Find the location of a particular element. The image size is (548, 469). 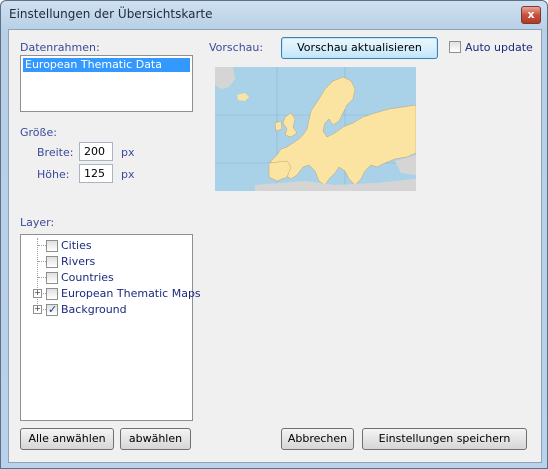

layer-item-label: Rivers is located at coordinates (78, 261).